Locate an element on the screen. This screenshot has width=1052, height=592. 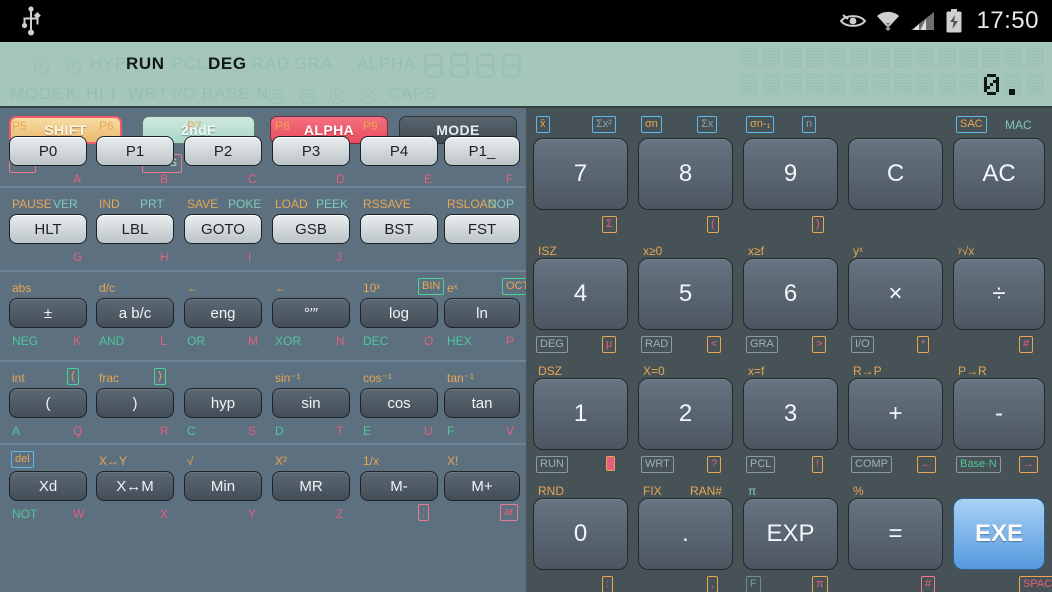
key-P1_: P1_ is located at coordinates (482, 151).